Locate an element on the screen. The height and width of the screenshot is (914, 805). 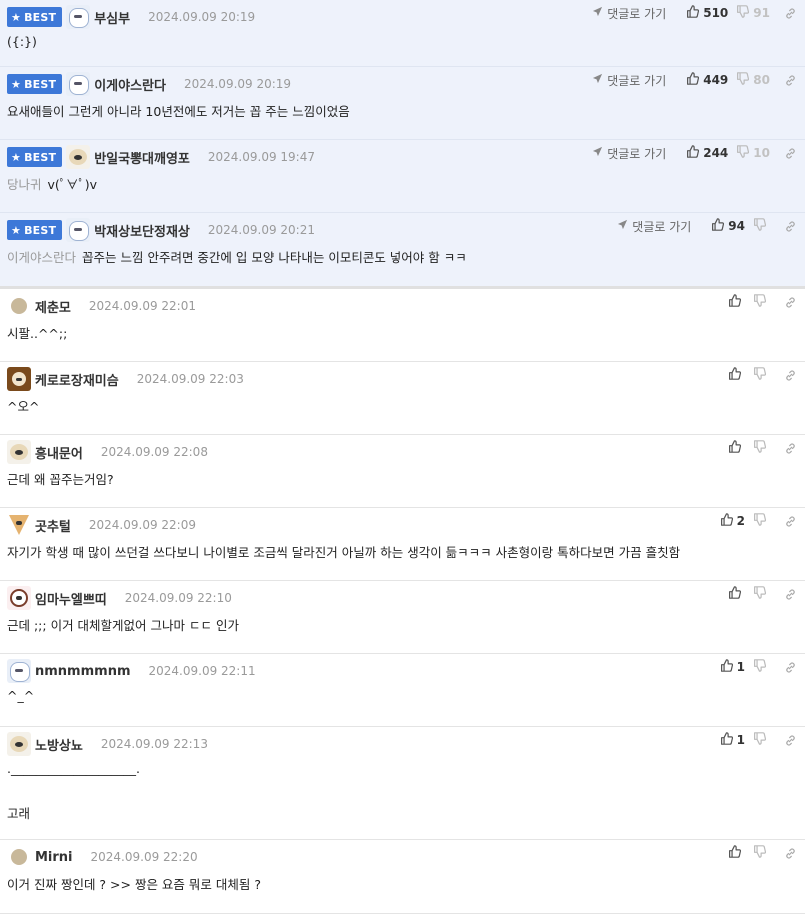
comment-author: 임마누엘쁘띠 is located at coordinates (71, 598).